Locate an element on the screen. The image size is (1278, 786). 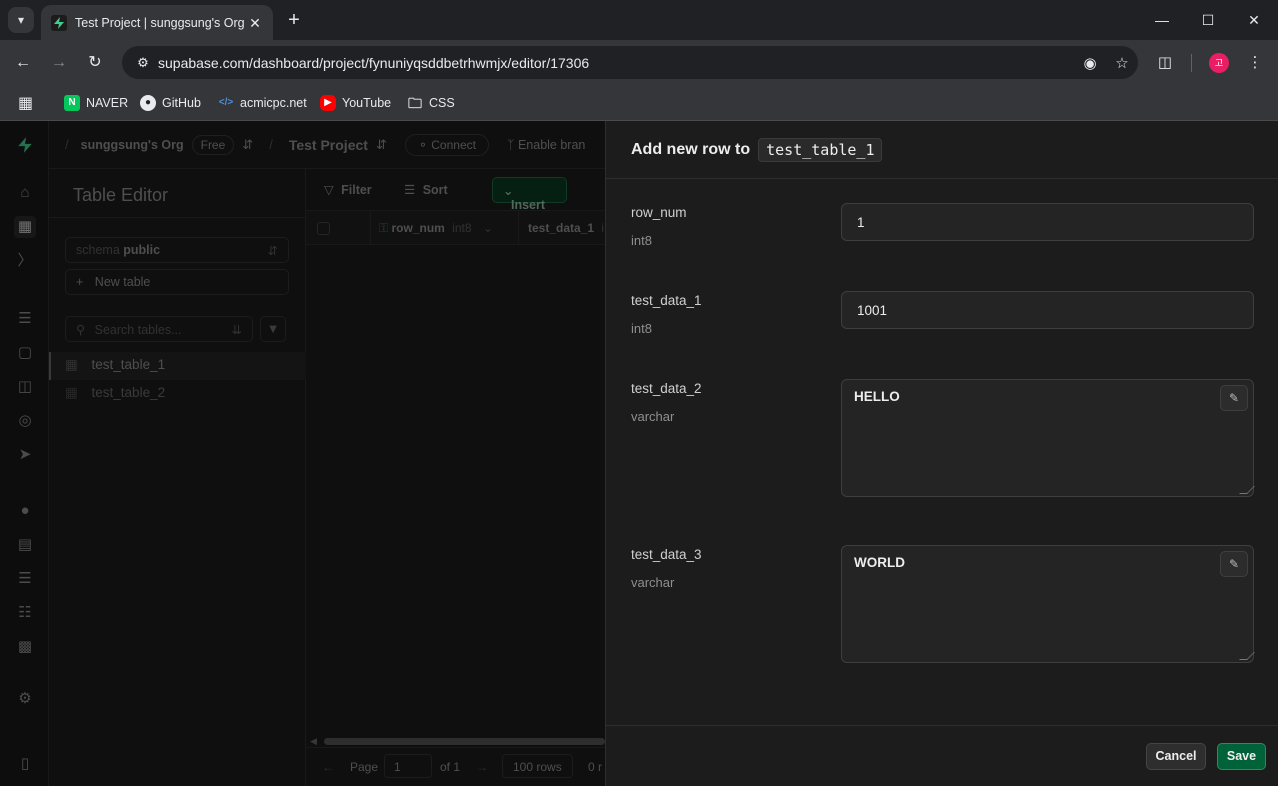
connect-label: Connect is located at coordinates (453, 144).